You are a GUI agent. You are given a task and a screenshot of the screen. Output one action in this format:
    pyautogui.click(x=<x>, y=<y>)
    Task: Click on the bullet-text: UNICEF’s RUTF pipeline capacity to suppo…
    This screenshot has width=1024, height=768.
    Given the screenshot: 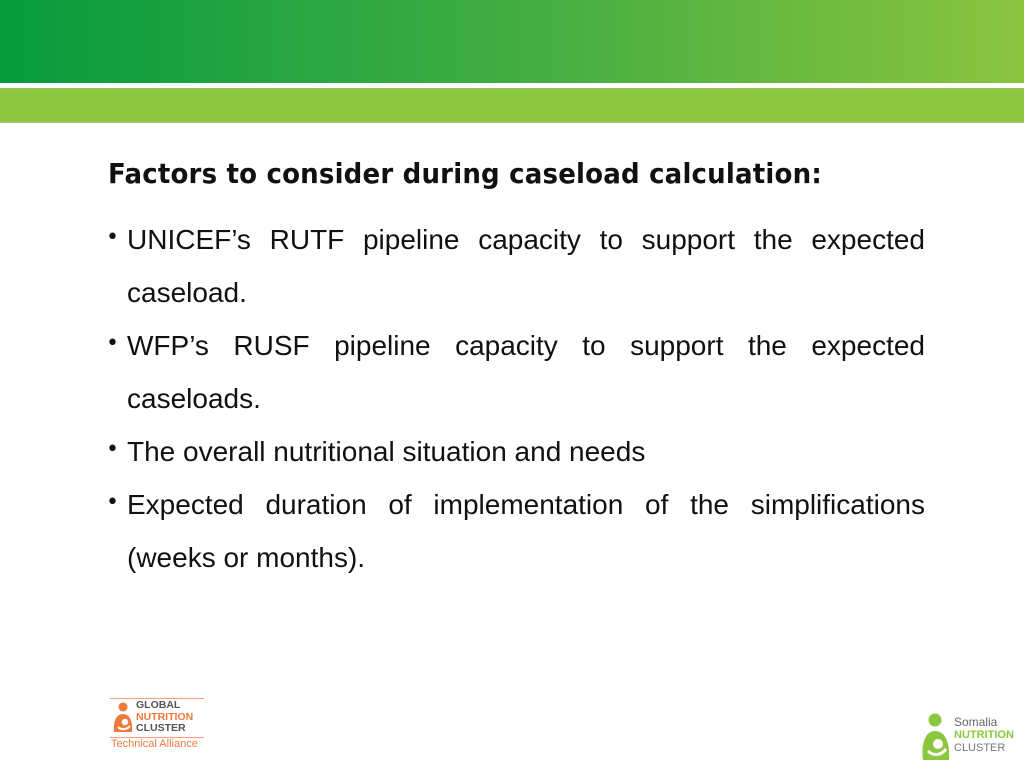 What is the action you would take?
    pyautogui.click(x=526, y=266)
    